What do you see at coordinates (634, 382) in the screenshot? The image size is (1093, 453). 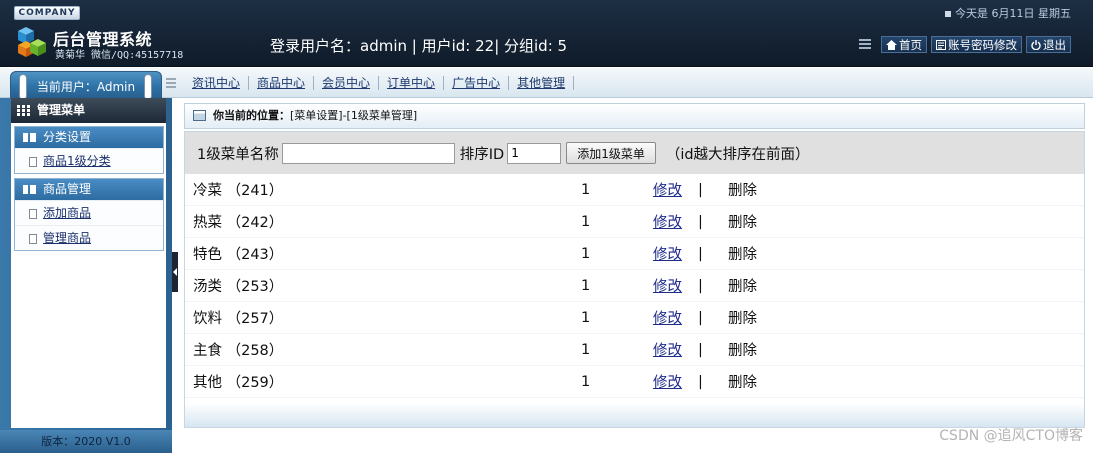 I see `table-row: 其他 （259） 1 修改 | 删除` at bounding box center [634, 382].